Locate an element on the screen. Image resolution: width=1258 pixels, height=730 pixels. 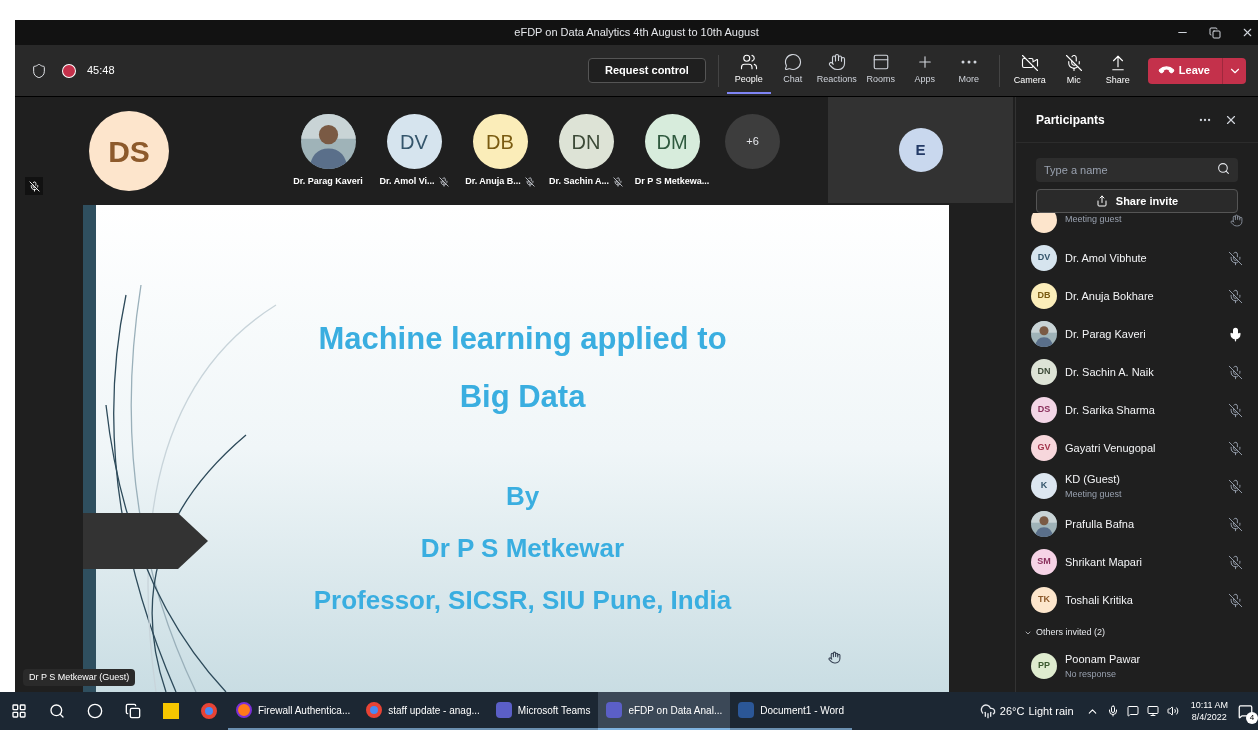
participant-avatar: DB is located at coordinates (500, 141).